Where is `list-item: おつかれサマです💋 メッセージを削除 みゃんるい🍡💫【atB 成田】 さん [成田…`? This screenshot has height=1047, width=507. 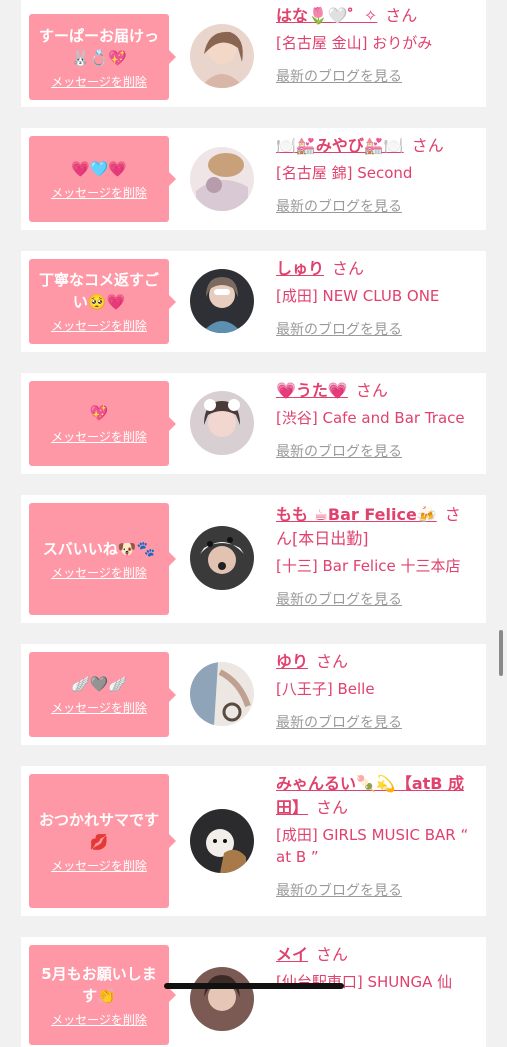
list-item: おつかれサマです💋 メッセージを削除 みゃんるい🍡💫【atB 成田】 さん [成田… is located at coordinates (253, 841).